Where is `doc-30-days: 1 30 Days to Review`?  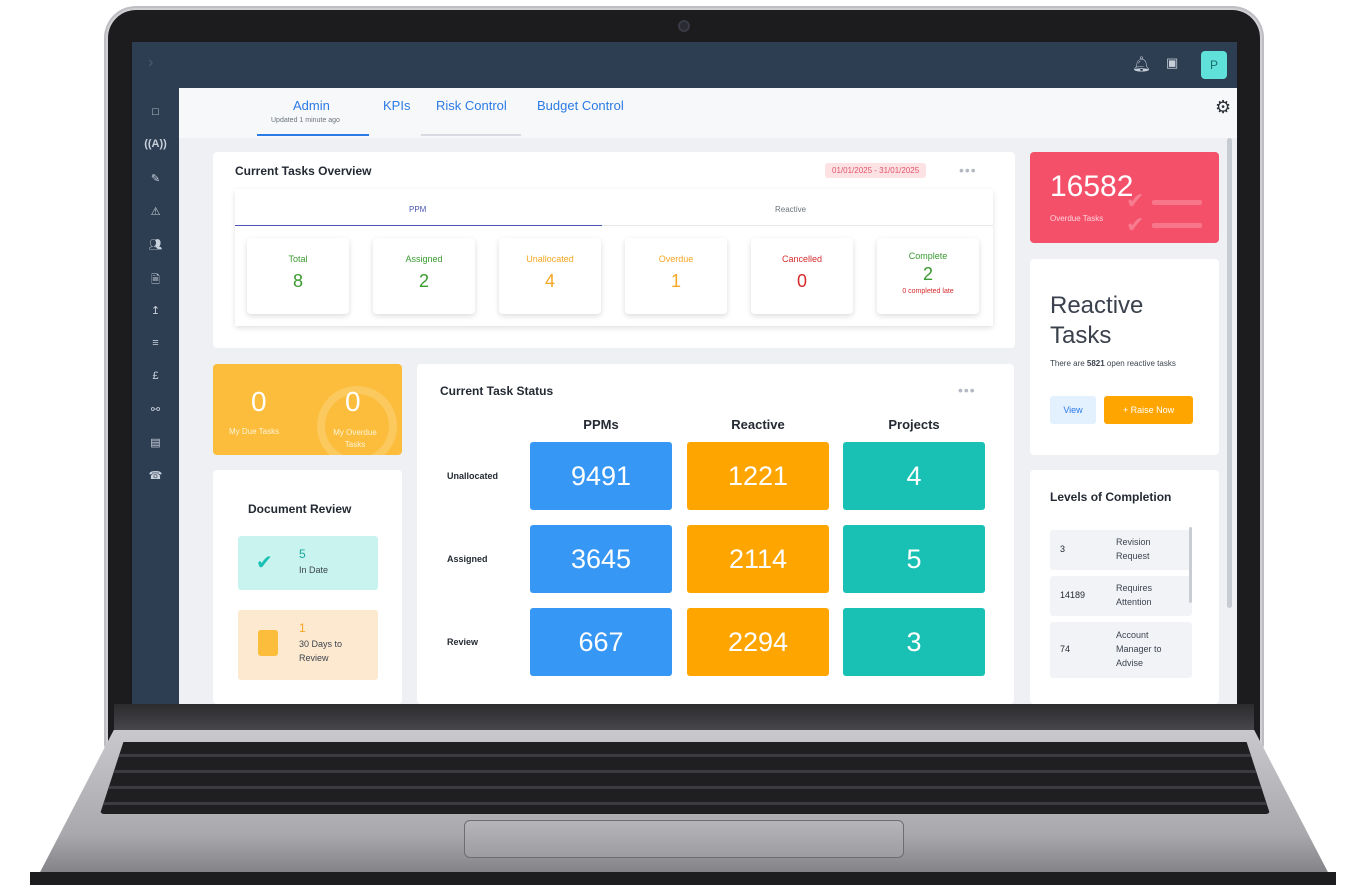 doc-30-days: 1 30 Days to Review is located at coordinates (308, 645).